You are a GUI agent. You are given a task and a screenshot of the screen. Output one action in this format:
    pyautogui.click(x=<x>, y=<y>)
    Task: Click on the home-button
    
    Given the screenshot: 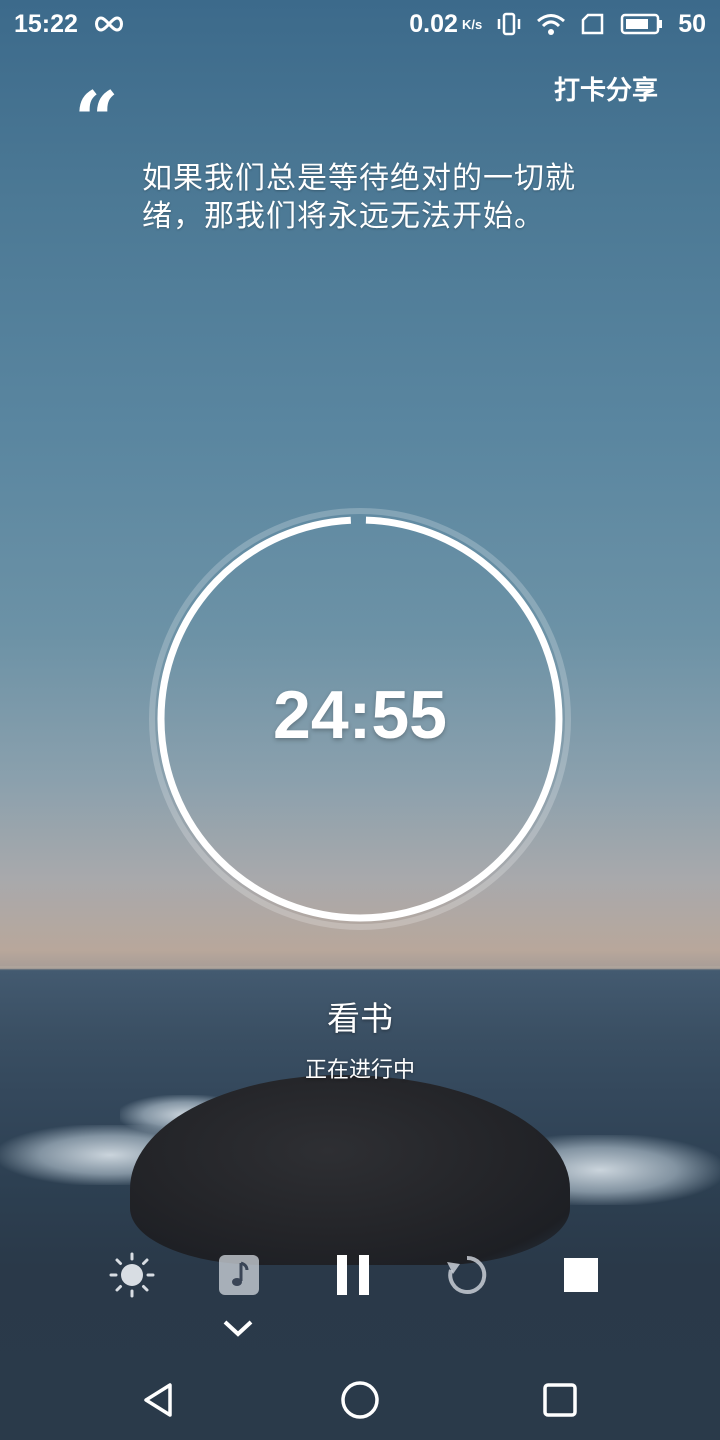 What is the action you would take?
    pyautogui.click(x=360, y=1400)
    